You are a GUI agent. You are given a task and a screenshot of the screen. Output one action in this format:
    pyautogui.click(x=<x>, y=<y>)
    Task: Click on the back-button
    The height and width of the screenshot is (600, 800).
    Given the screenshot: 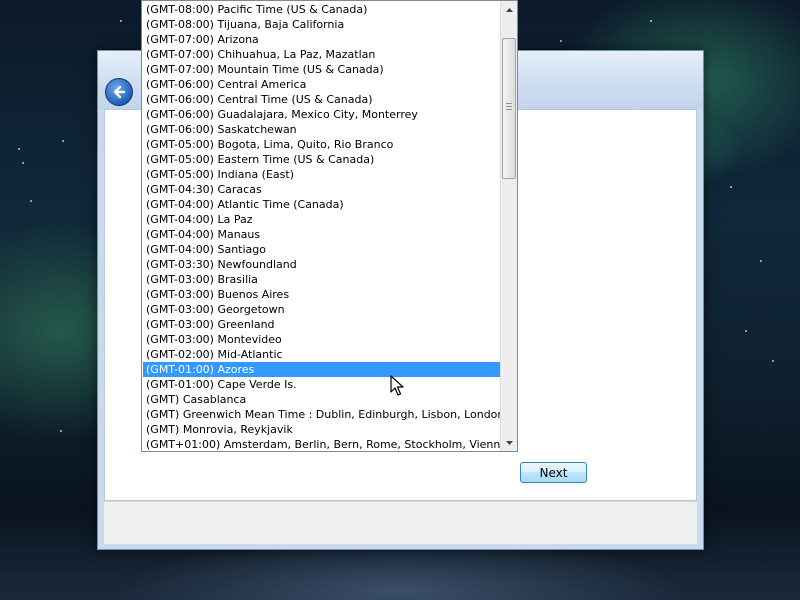 What is the action you would take?
    pyautogui.click(x=119, y=92)
    